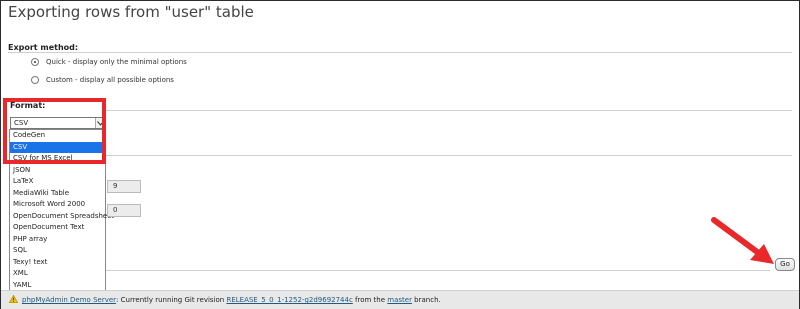 This screenshot has height=309, width=800. What do you see at coordinates (69, 300) in the screenshot?
I see `server-link: phpMyAdmin Demo Server` at bounding box center [69, 300].